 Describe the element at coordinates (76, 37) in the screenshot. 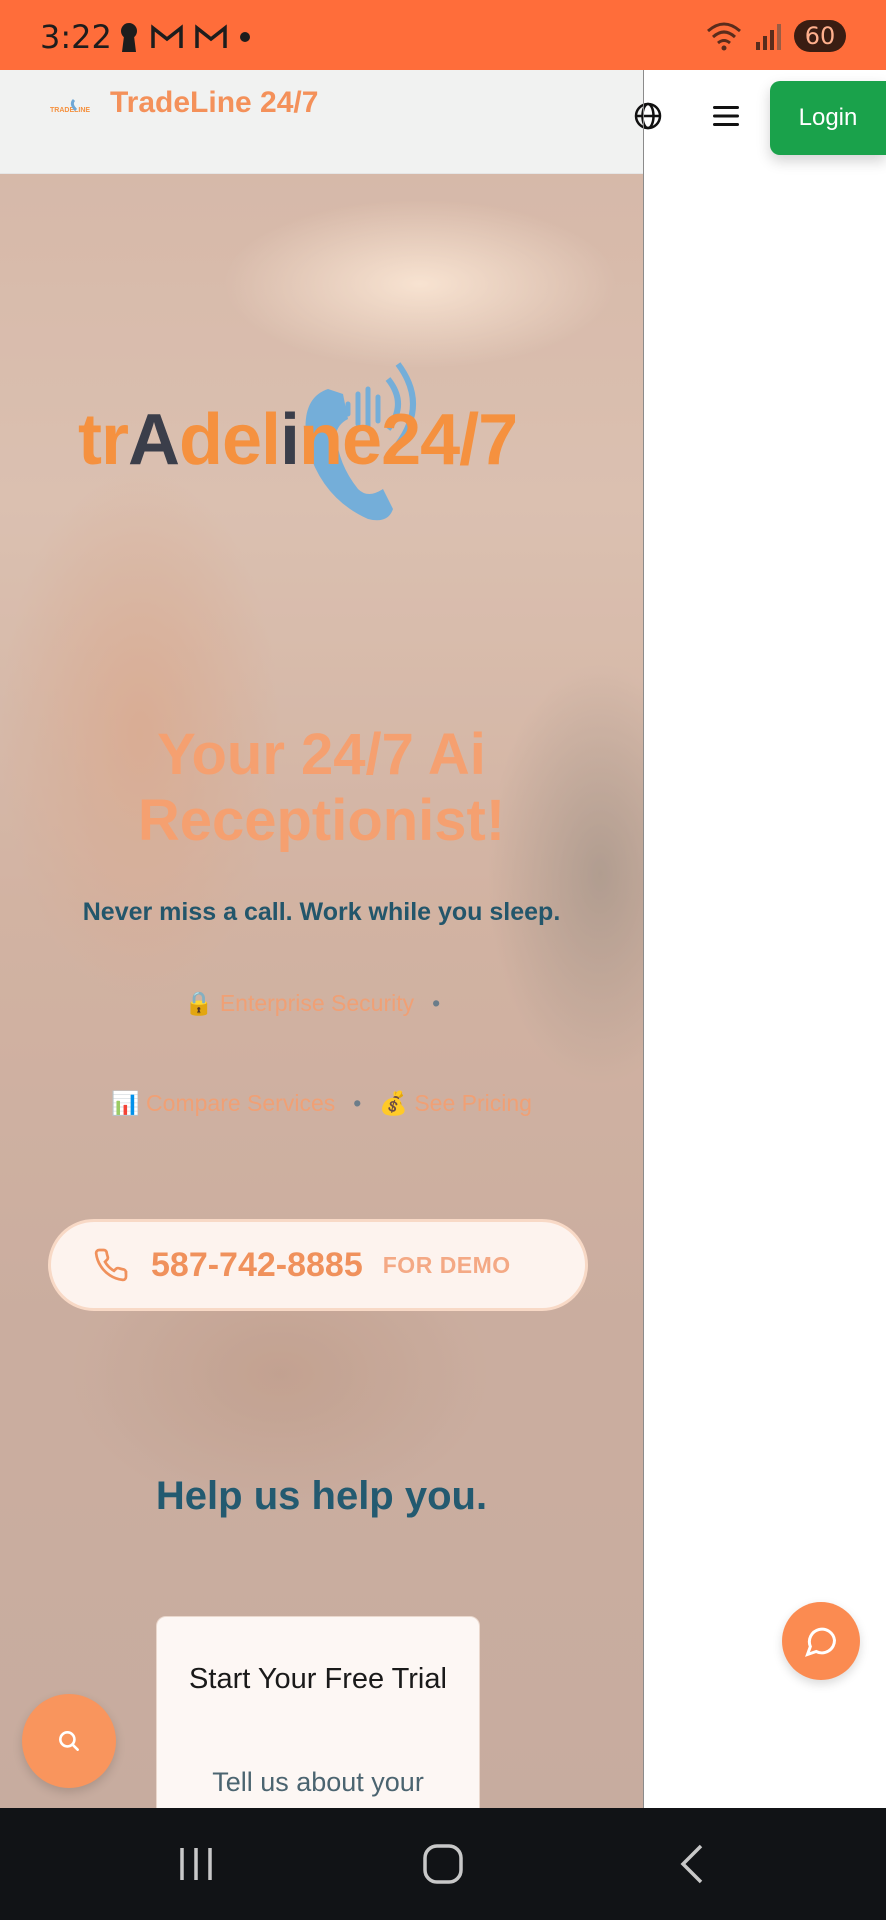

I see `status-time: 3:22` at that location.